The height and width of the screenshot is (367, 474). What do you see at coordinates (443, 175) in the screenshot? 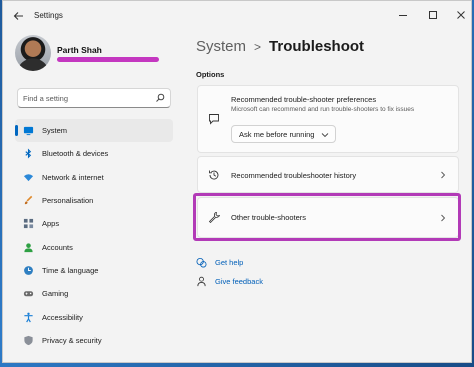
I see `chevron-right-icon` at bounding box center [443, 175].